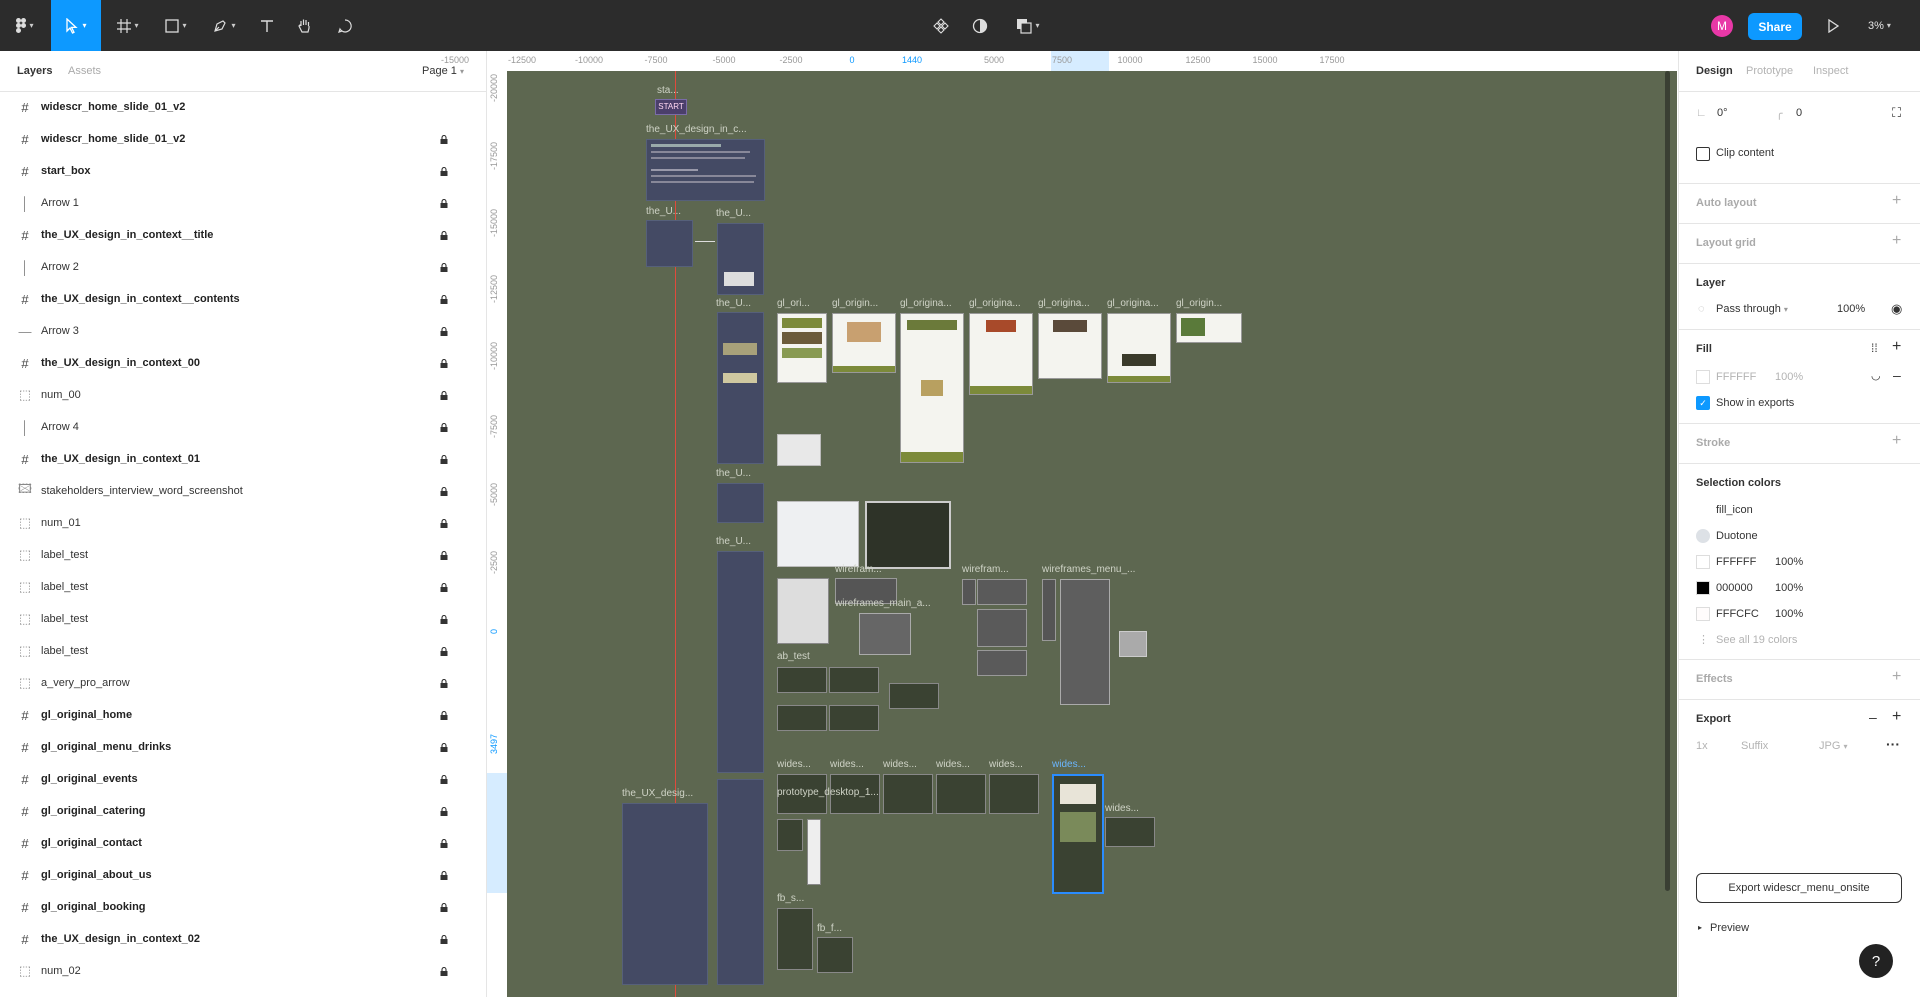 The height and width of the screenshot is (997, 1920). Describe the element at coordinates (1896, 201) in the screenshot. I see `add-auto-layout-icon: +` at that location.